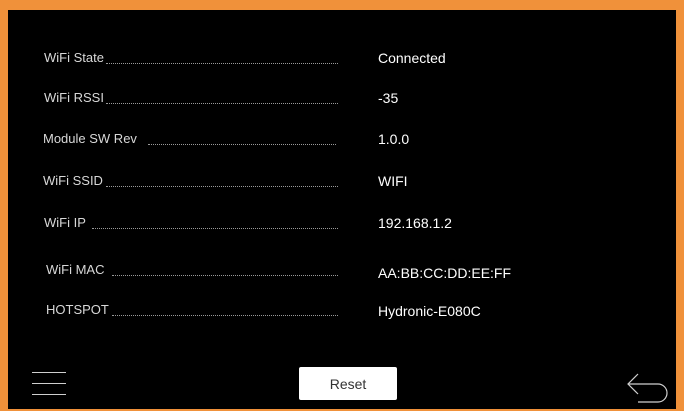  I want to click on info-row-wifi-state: WiFi State Connected, so click(342, 58).